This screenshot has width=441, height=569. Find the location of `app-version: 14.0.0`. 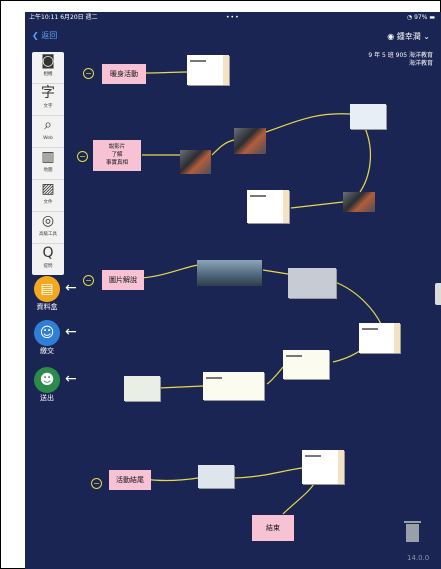

app-version: 14.0.0 is located at coordinates (418, 558).